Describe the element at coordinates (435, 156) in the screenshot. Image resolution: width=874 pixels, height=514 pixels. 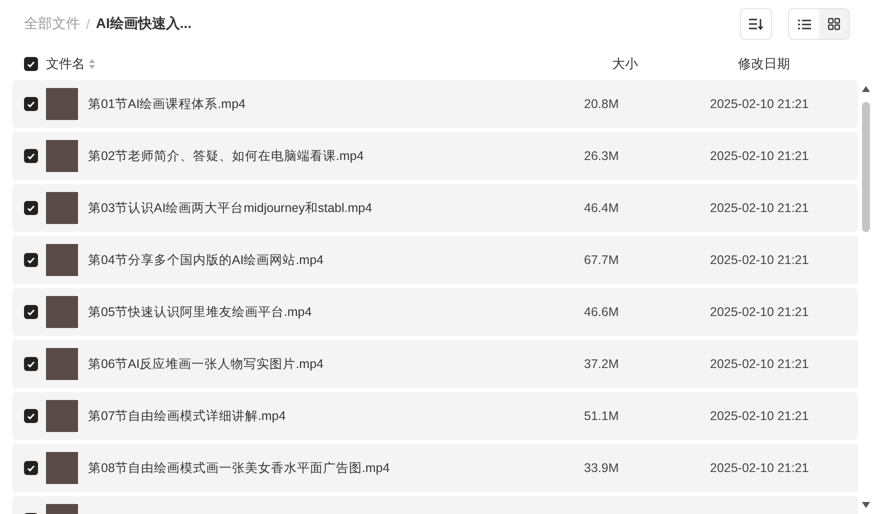
I see `file-row: 第02节老师简介、答疑、如何在电脑端看课.mp4 26.3M 2025-02-10 21:21` at that location.